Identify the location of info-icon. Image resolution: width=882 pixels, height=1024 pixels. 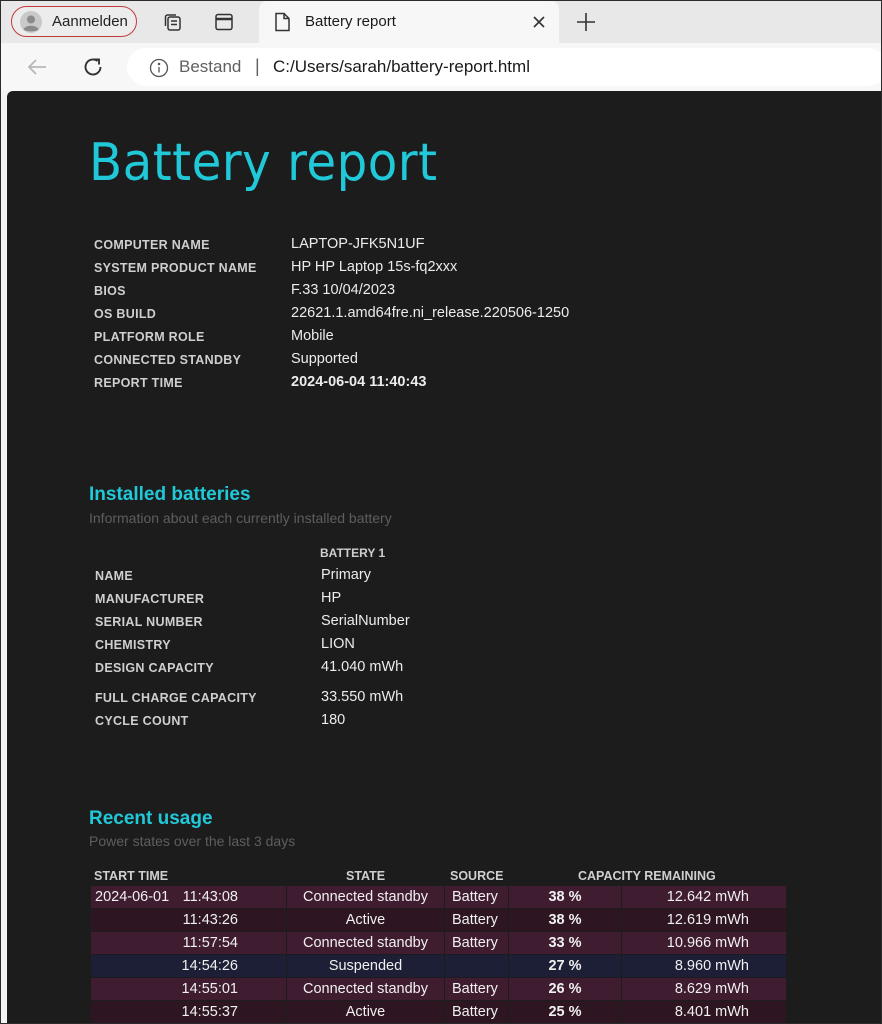
(159, 70).